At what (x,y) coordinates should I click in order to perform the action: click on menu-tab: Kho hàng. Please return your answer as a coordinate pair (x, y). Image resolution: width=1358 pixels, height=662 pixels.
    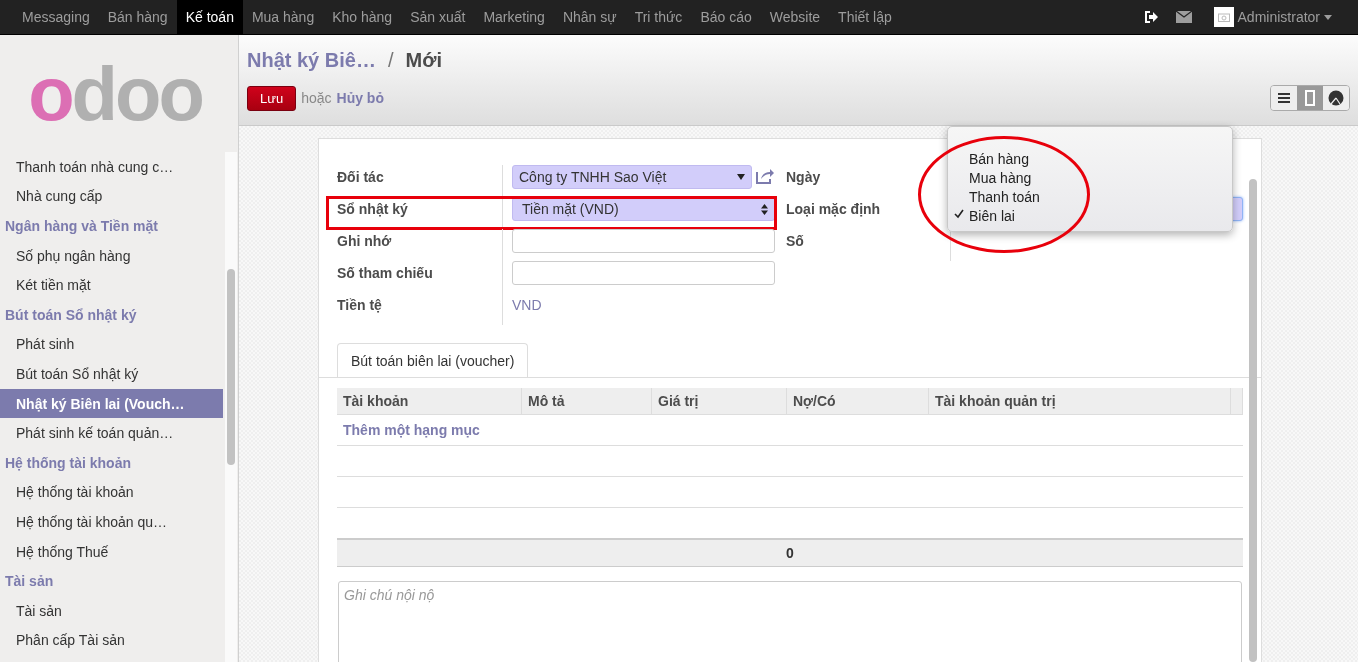
    Looking at the image, I should click on (362, 17).